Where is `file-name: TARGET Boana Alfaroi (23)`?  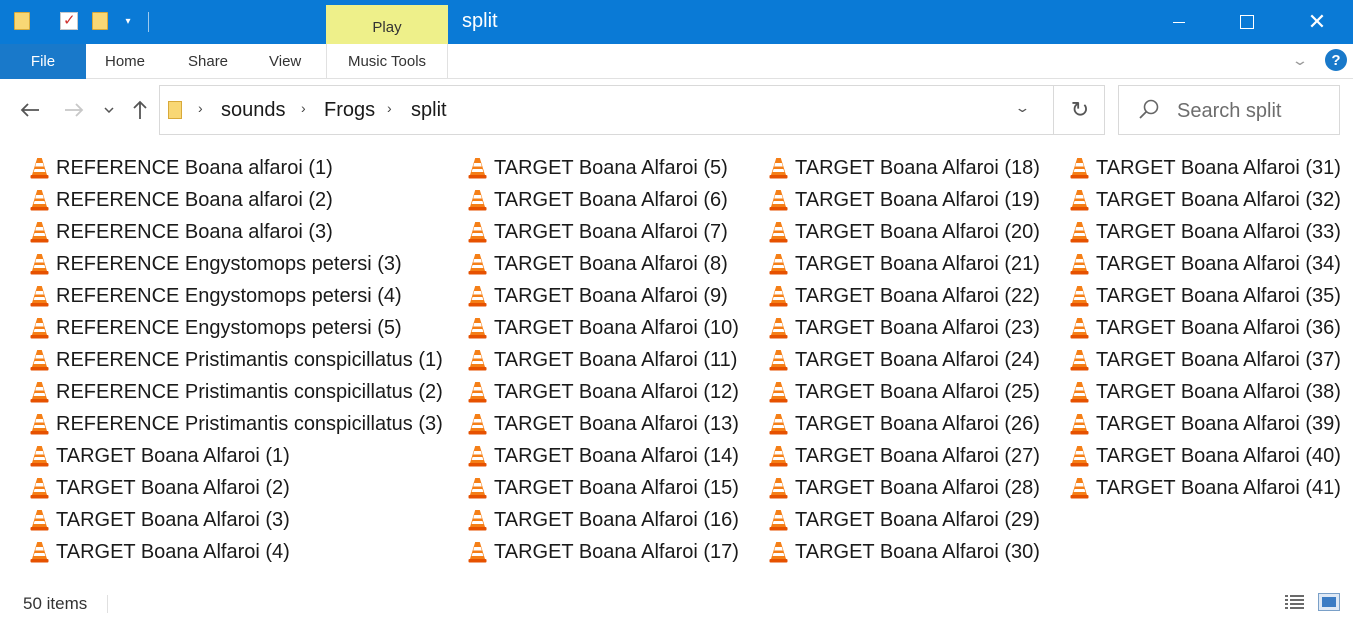
file-name: TARGET Boana Alfaroi (23) is located at coordinates (917, 327).